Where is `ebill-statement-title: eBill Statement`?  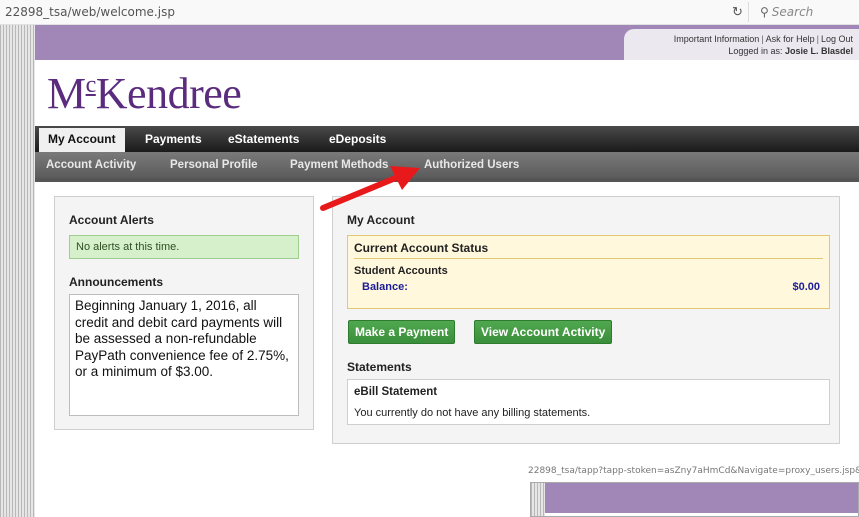 ebill-statement-title: eBill Statement is located at coordinates (396, 392).